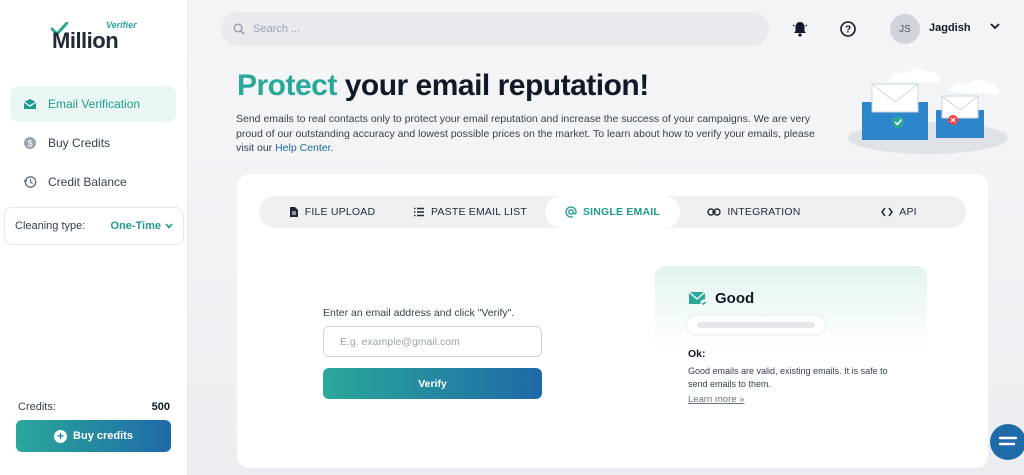 This screenshot has width=1024, height=475. What do you see at coordinates (756, 325) in the screenshot?
I see `verified-email-redacted` at bounding box center [756, 325].